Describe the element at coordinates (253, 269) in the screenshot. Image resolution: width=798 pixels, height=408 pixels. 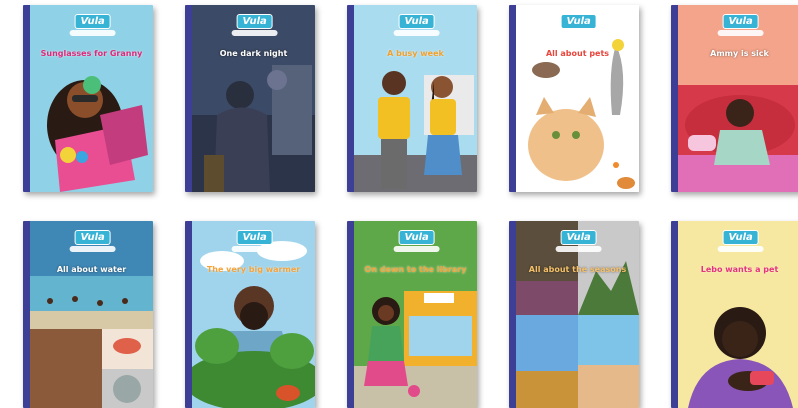
I see `book-title: The very big warmer` at that location.